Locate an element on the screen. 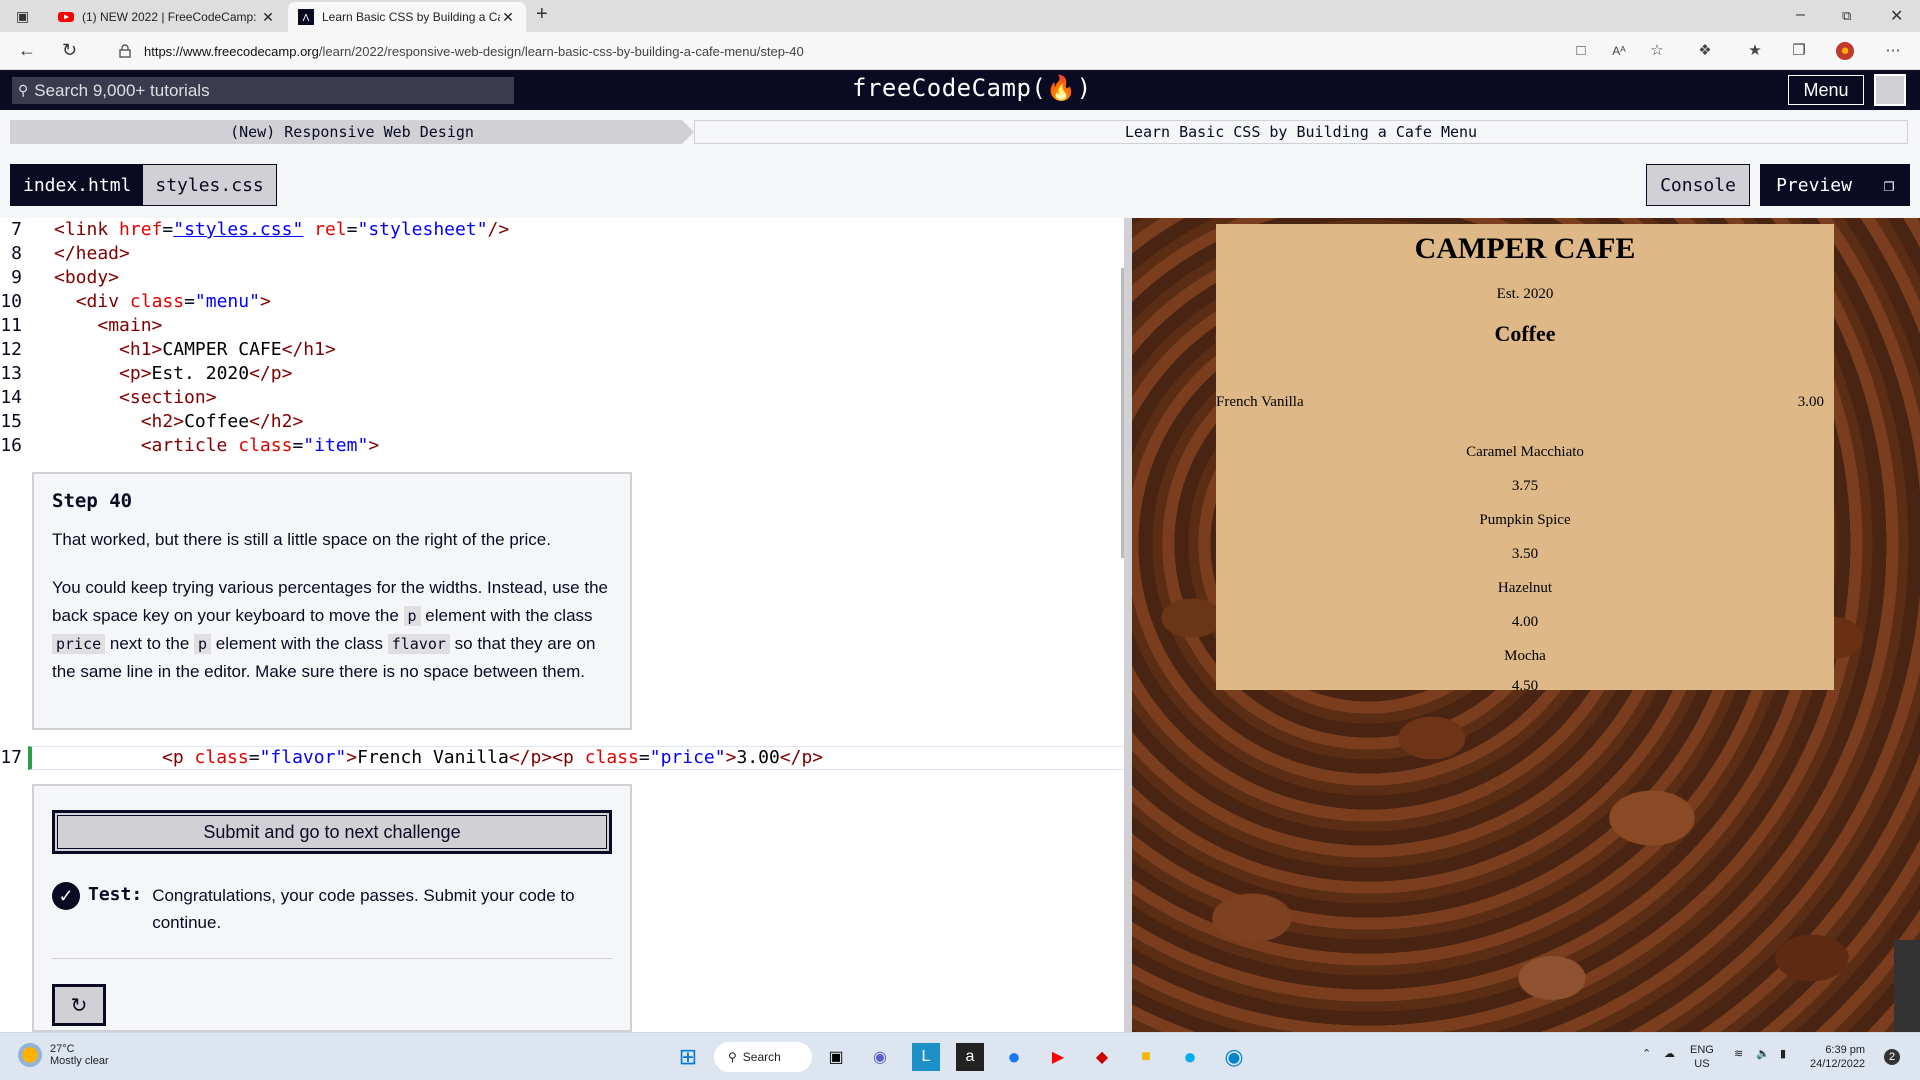 This screenshot has height=1080, width=1920. code-line: 9 <body> is located at coordinates (65, 277).